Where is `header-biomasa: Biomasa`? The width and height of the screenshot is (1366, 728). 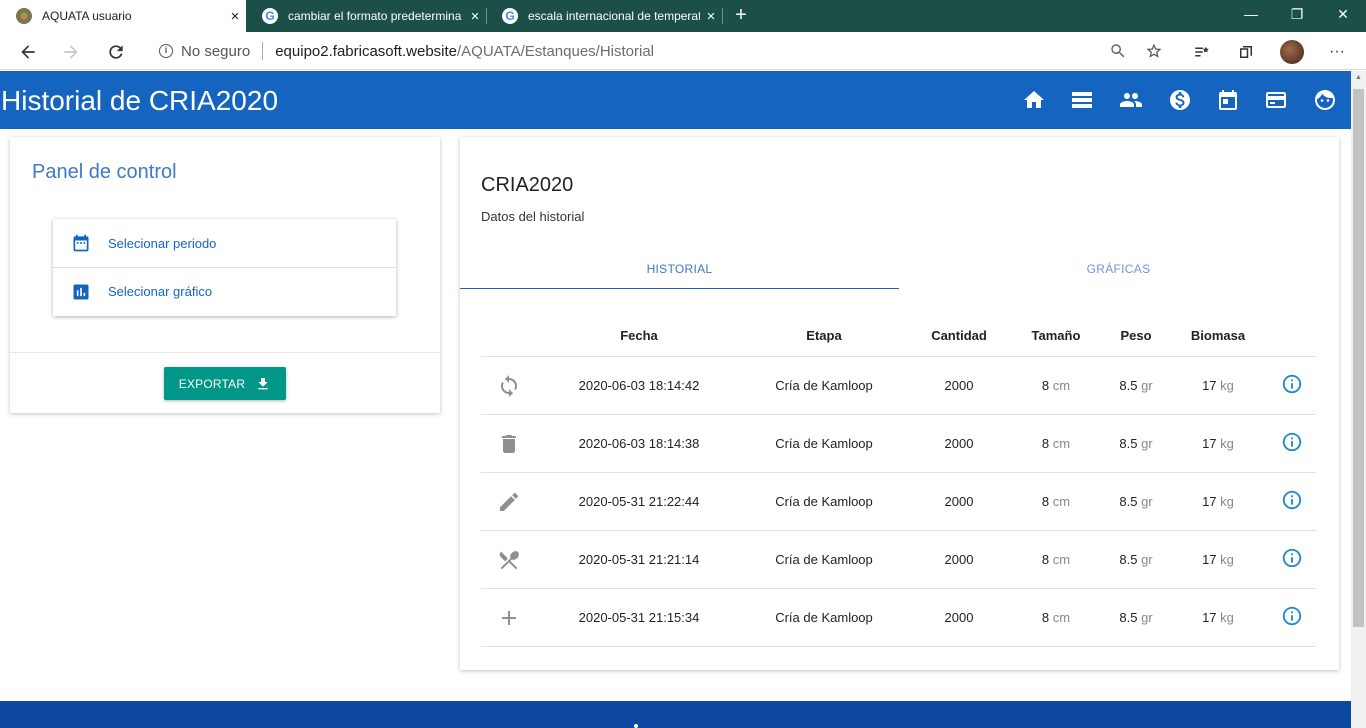 header-biomasa: Biomasa is located at coordinates (1218, 335).